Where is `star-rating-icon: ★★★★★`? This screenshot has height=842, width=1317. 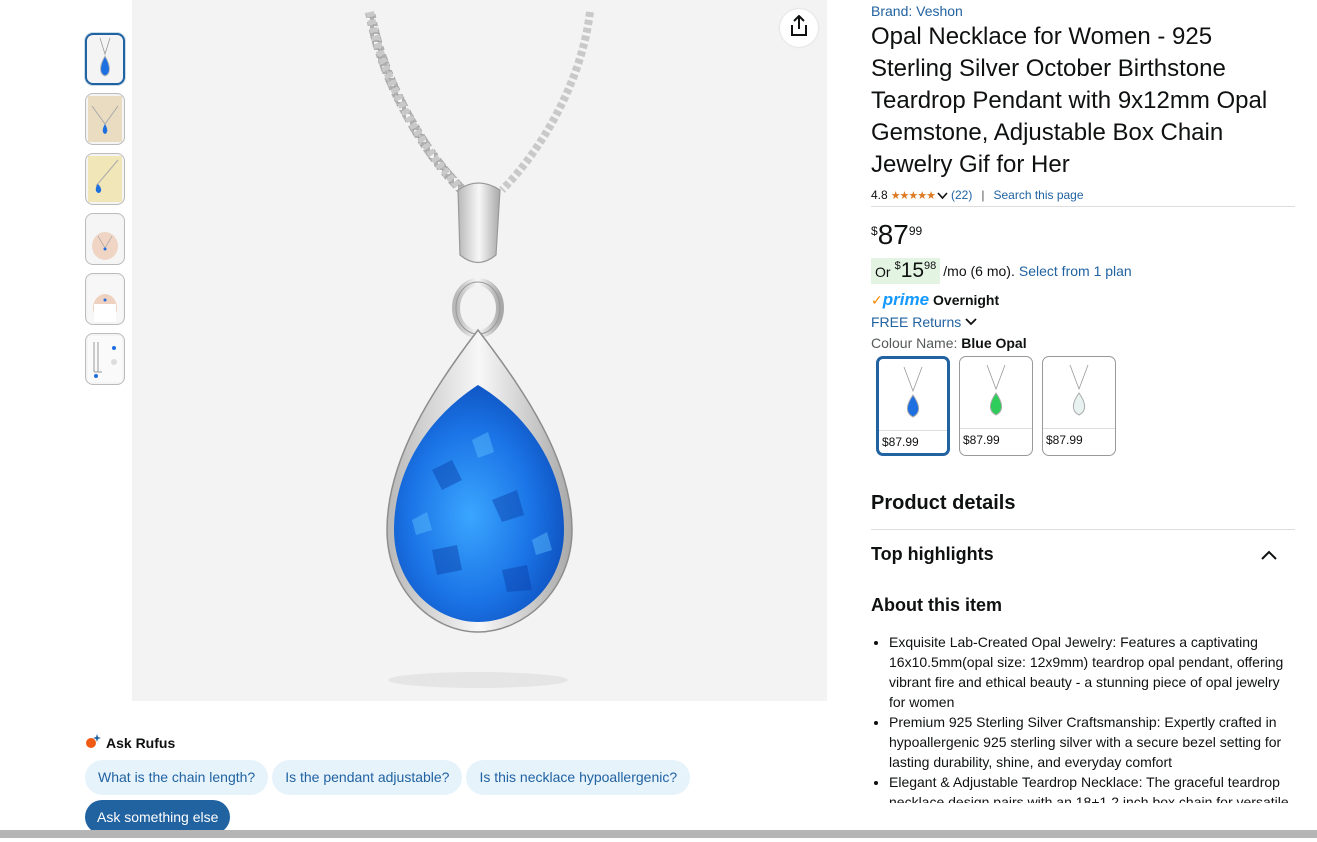
star-rating-icon: ★★★★★ is located at coordinates (913, 195).